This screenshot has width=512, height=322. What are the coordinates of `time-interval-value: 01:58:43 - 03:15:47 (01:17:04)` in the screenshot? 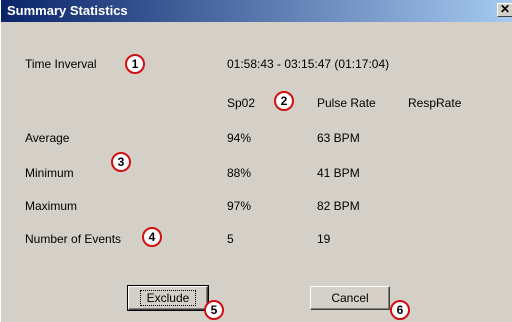 It's located at (308, 64).